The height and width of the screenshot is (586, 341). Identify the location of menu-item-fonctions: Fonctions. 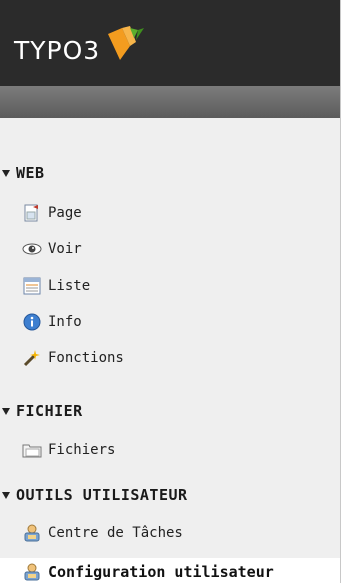
(180, 358).